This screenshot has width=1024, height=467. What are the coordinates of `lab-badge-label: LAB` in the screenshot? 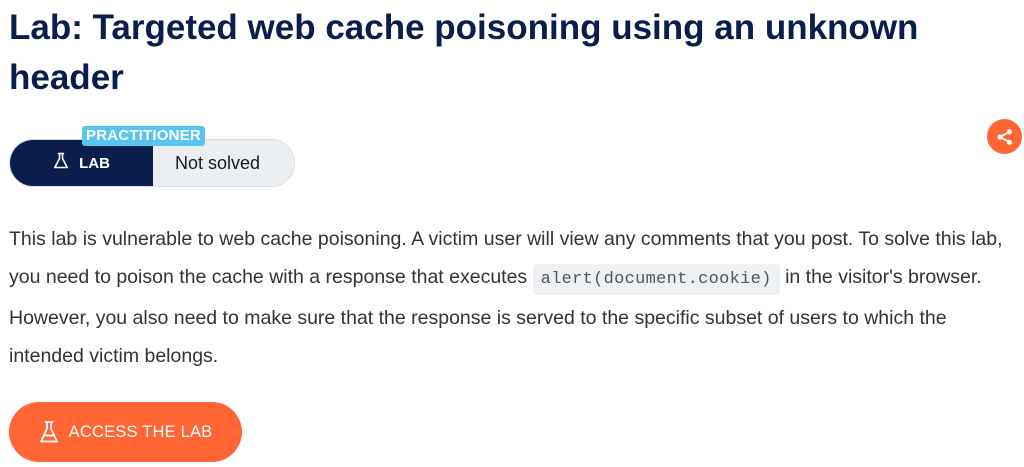 It's located at (94, 163).